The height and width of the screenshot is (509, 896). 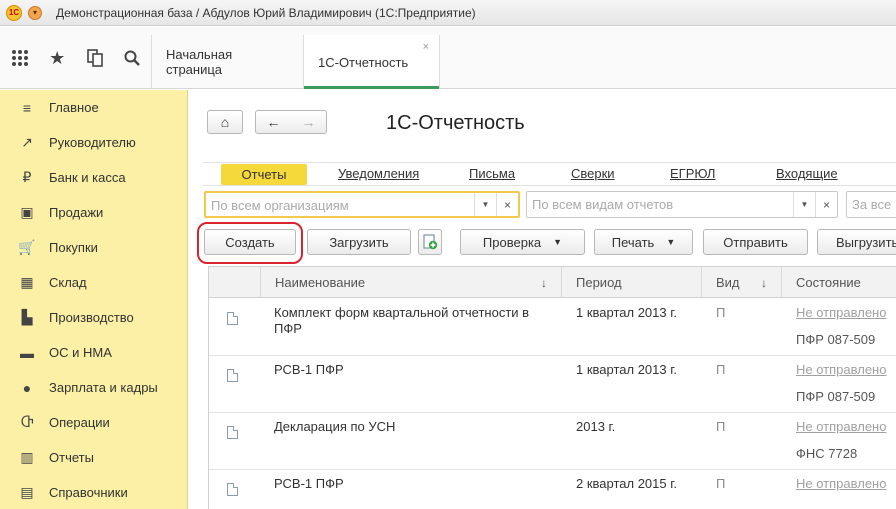 I want to click on tab-1c-reporting: 1С-Отчетность ×, so click(x=371, y=62).